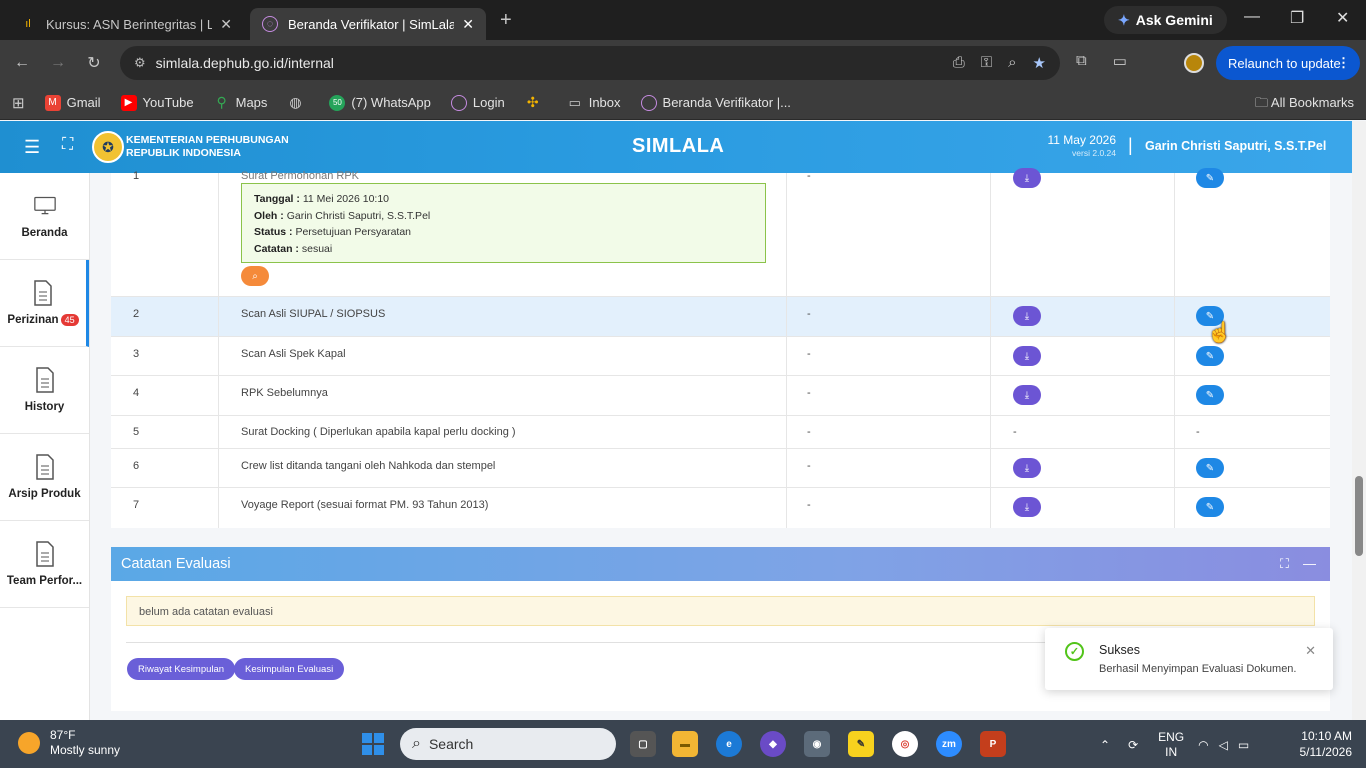 Image resolution: width=1366 pixels, height=768 pixels. I want to click on sidebar-item-beranda: Beranda, so click(44, 216).